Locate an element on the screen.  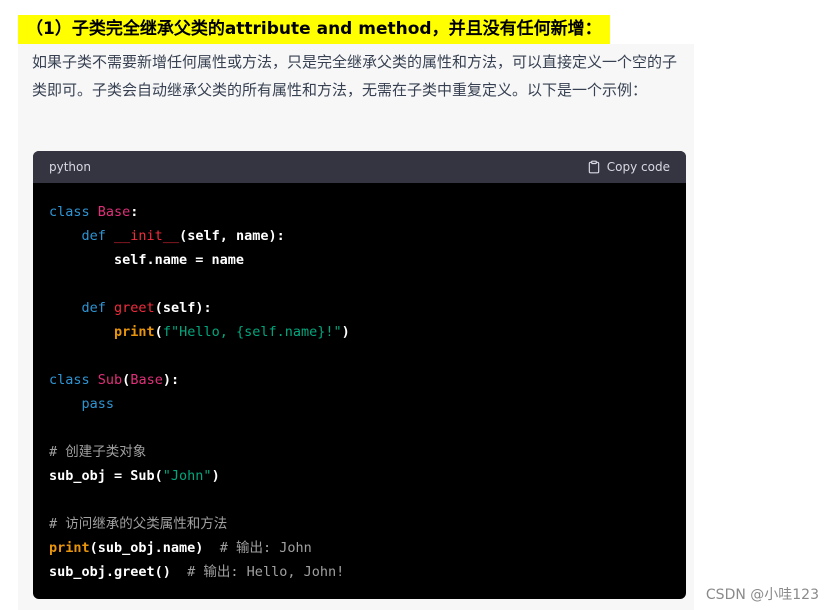
code-line: print(sub_obj.name) # 输出: John is located at coordinates (180, 548).